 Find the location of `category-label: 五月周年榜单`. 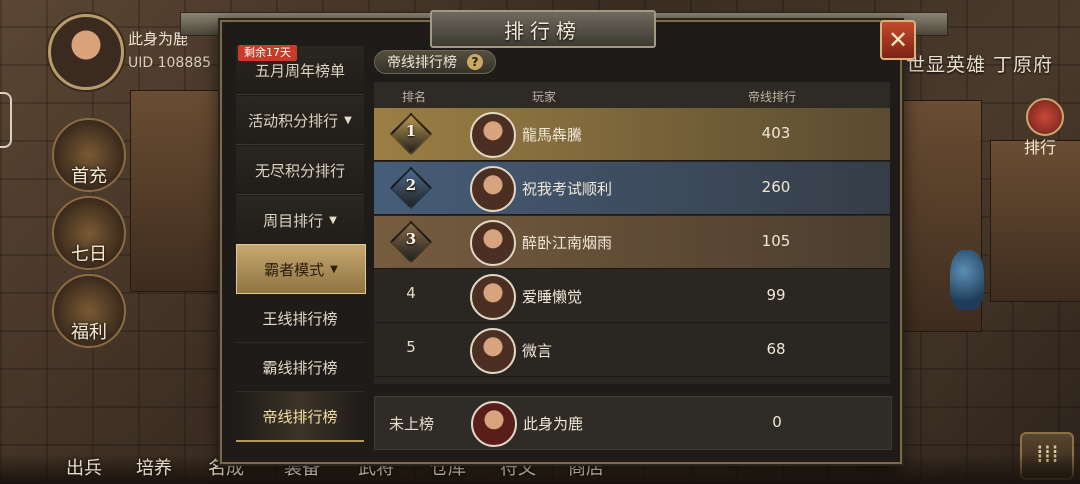

category-label: 五月周年榜单 is located at coordinates (299, 70).